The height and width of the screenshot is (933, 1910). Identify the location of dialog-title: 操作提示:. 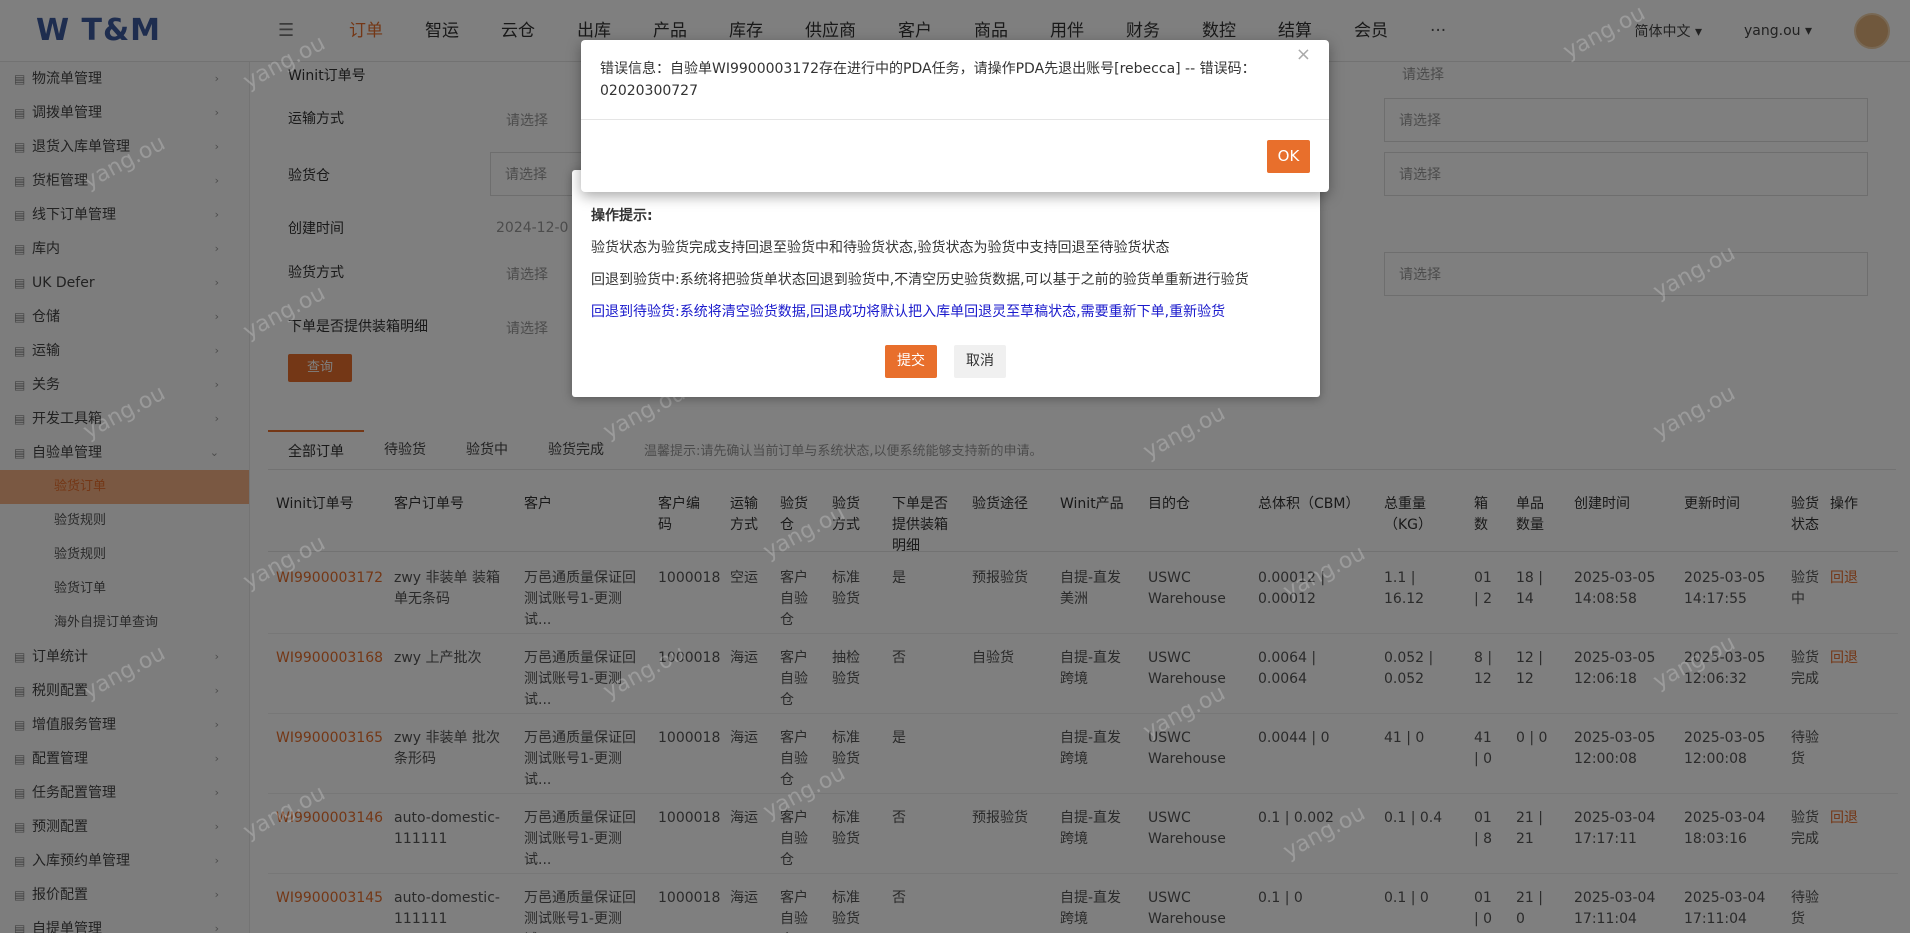
(622, 216).